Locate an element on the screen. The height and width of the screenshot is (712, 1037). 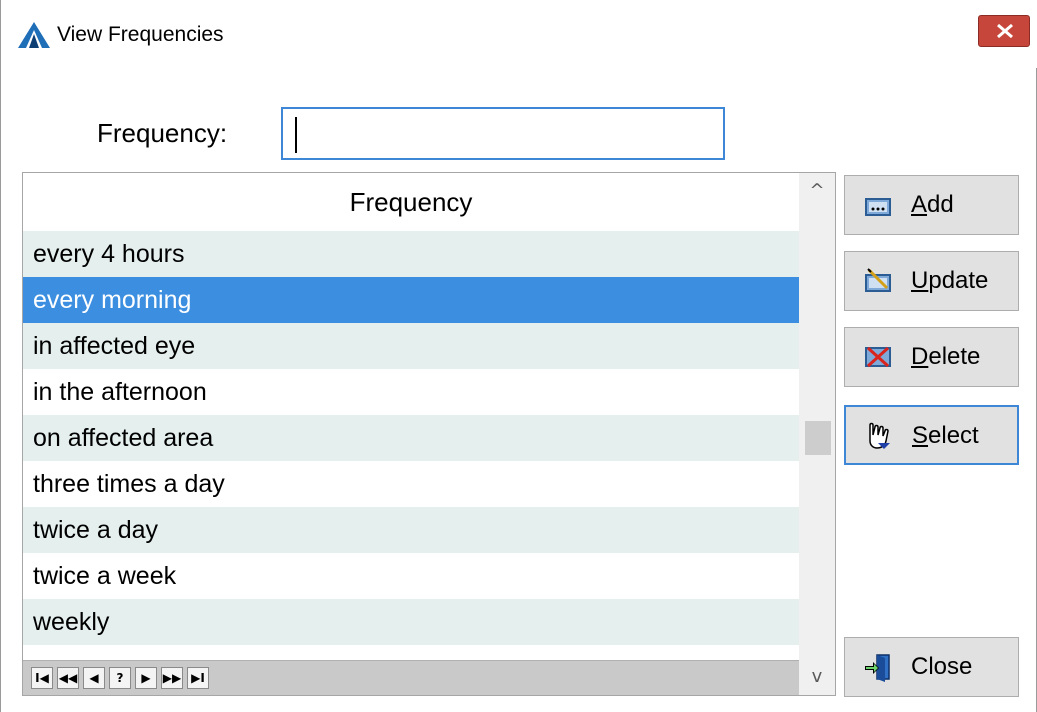
delete-label: elete is located at coordinates (954, 356).